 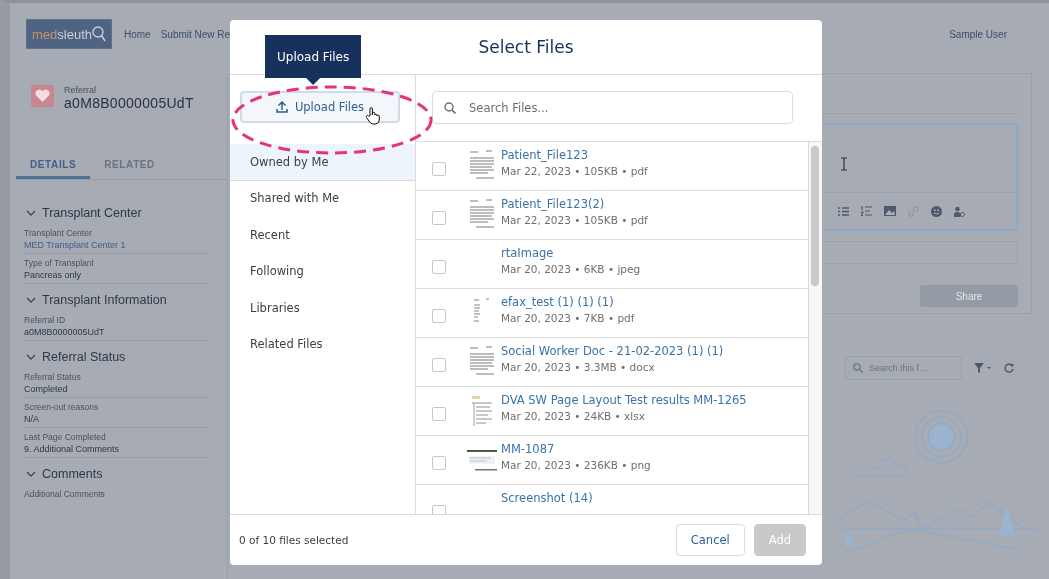 I want to click on cancel-button: Cancel, so click(x=710, y=540).